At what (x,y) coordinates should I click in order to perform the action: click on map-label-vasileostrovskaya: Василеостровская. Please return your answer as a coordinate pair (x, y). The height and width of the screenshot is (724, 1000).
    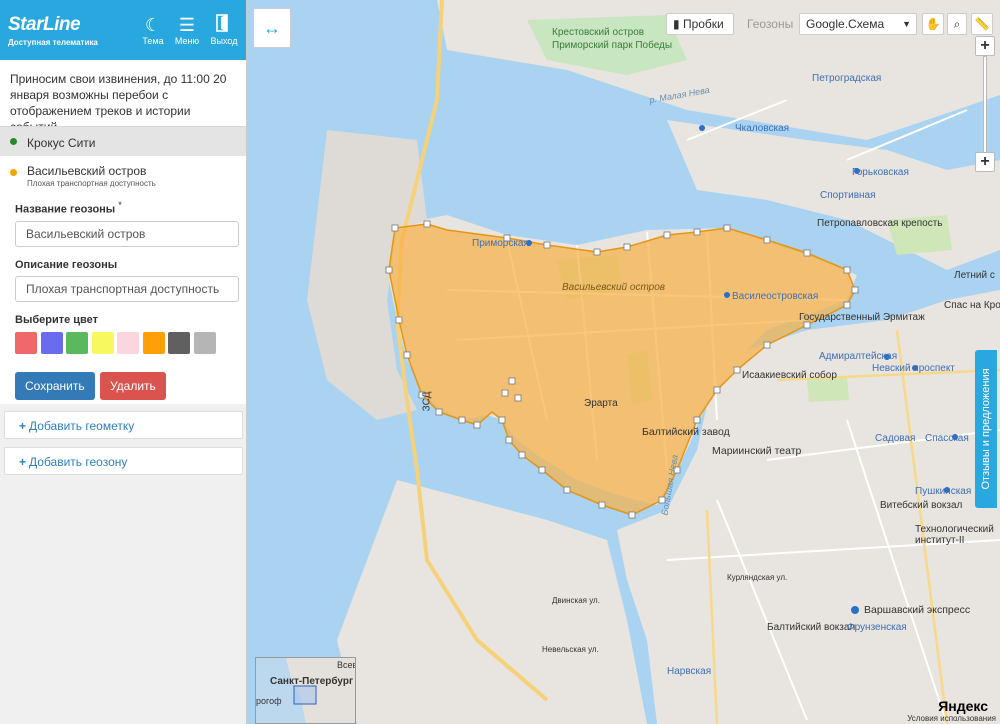
    Looking at the image, I should click on (775, 296).